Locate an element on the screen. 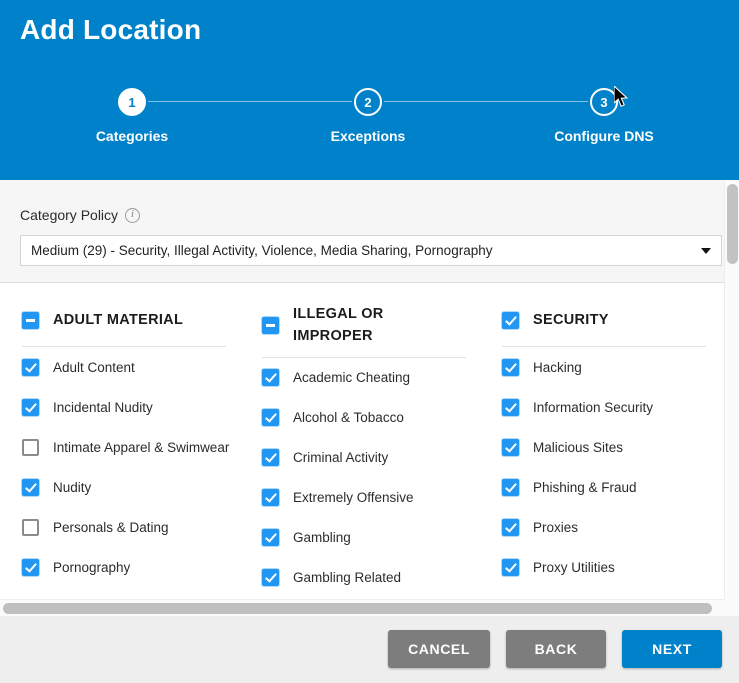 The width and height of the screenshot is (739, 683). checkbox-extremely-offensive is located at coordinates (270, 498).